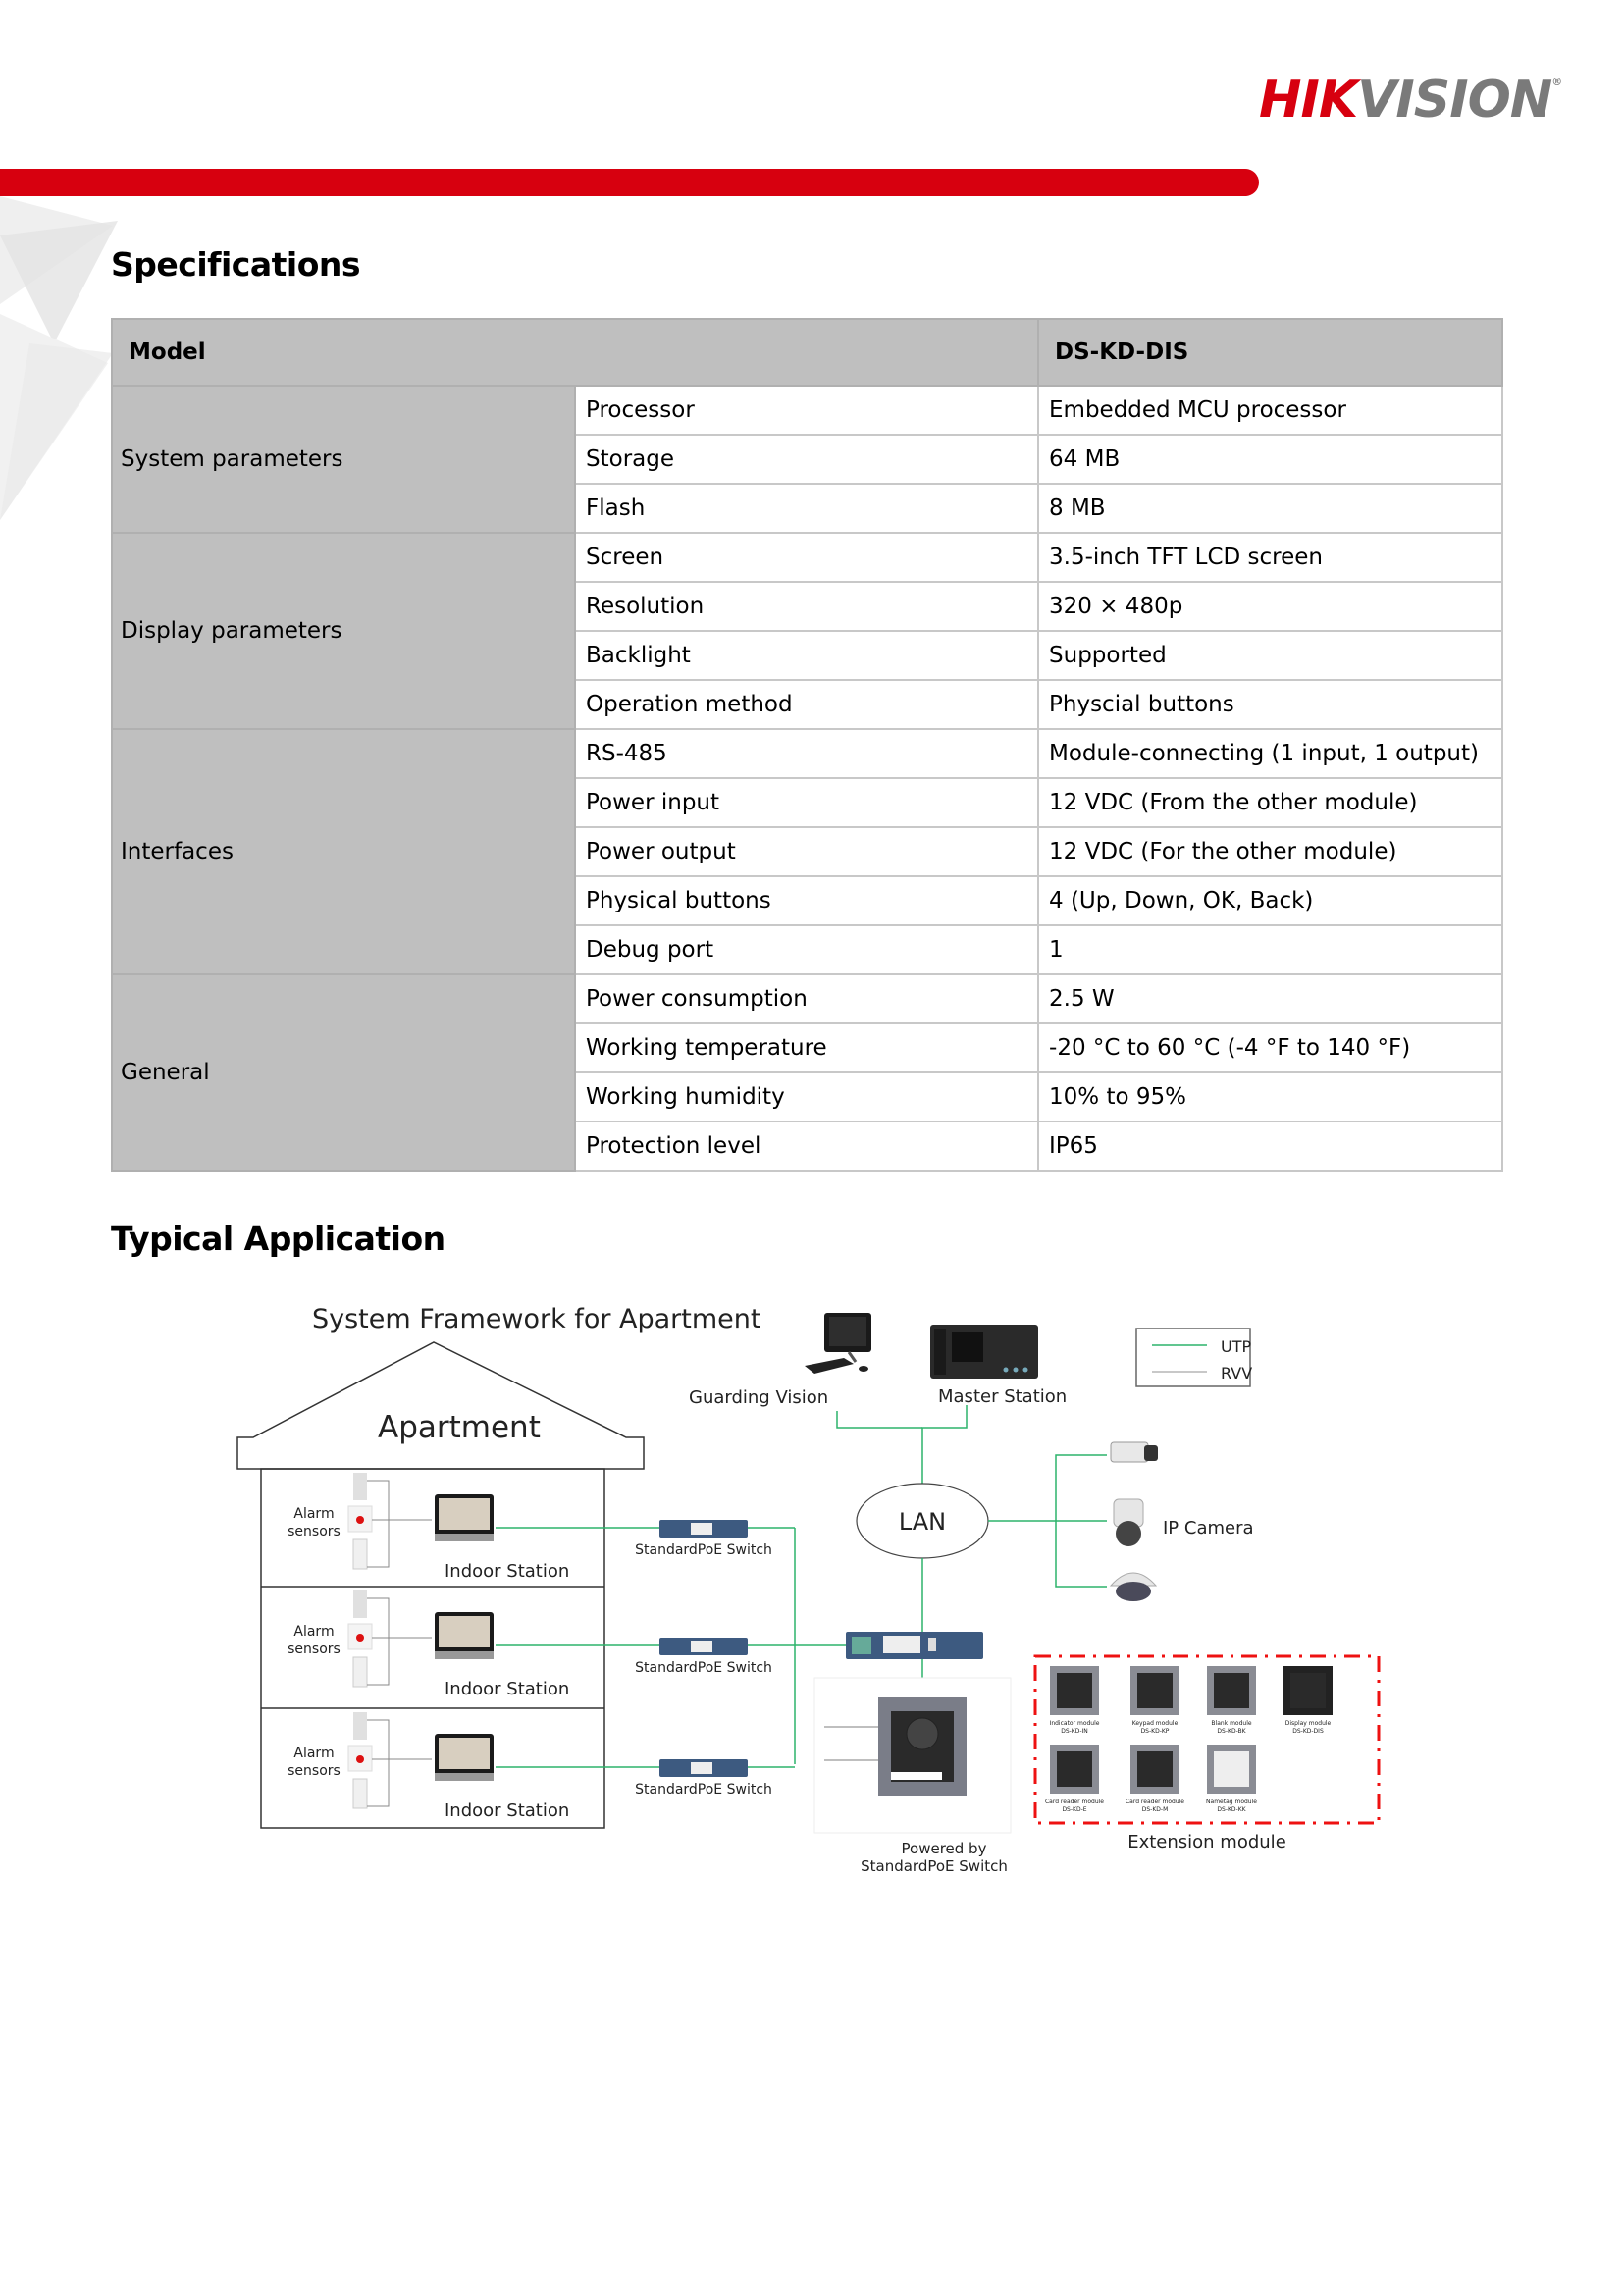 The height and width of the screenshot is (2294, 1624). Describe the element at coordinates (806, 851) in the screenshot. I see `spec-param: Power output` at that location.